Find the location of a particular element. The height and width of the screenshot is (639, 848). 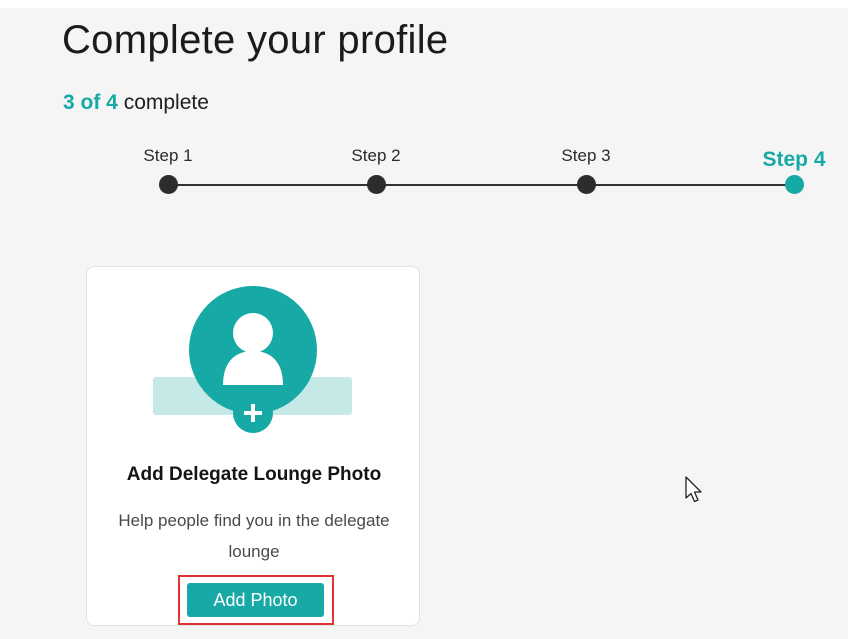

stepper-track is located at coordinates (481, 185).